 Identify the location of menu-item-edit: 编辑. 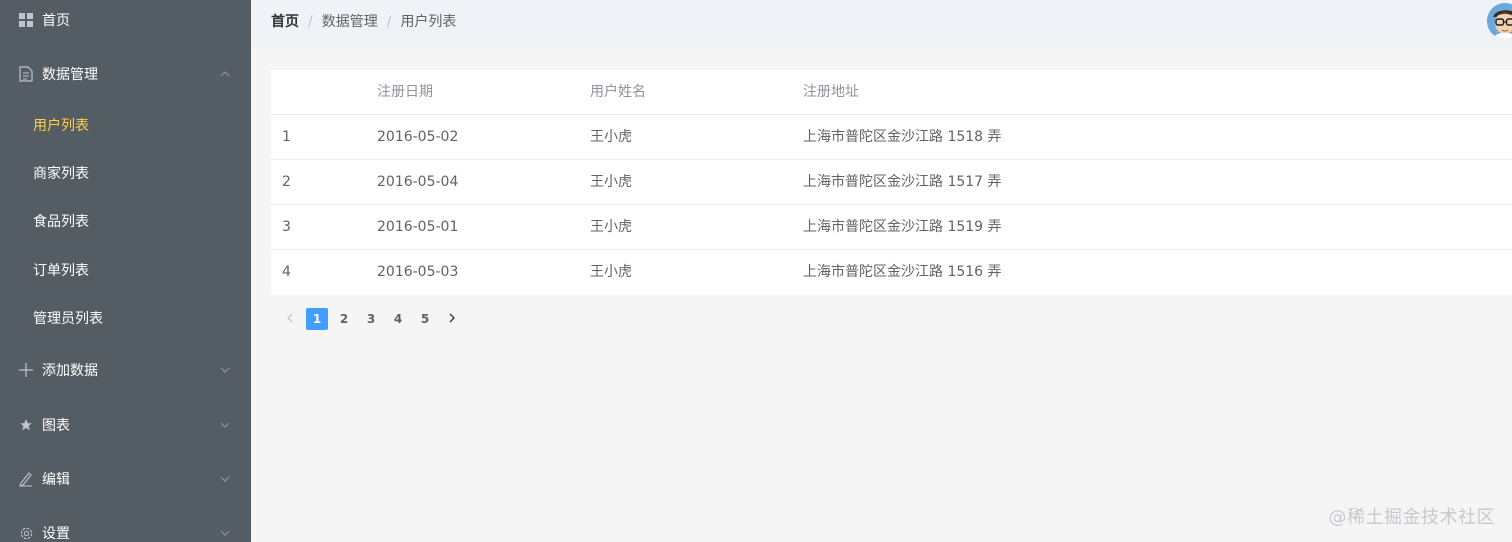
(125, 479).